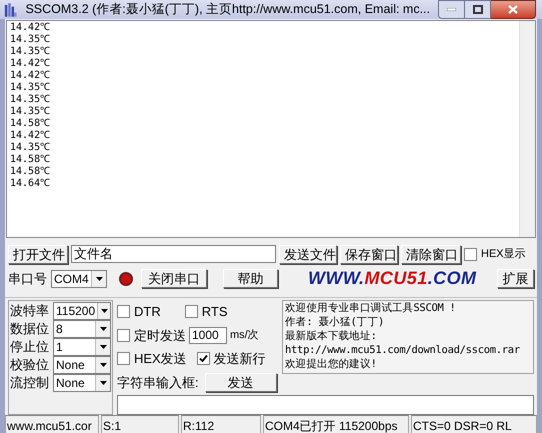  Describe the element at coordinates (52, 424) in the screenshot. I see `status-text: www.mcu51.cor` at that location.